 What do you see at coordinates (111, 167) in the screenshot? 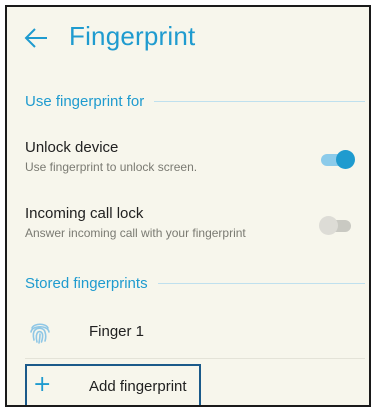
I see `pref-unlock-device-subtitle: Use fingerprint to unlock screen.` at bounding box center [111, 167].